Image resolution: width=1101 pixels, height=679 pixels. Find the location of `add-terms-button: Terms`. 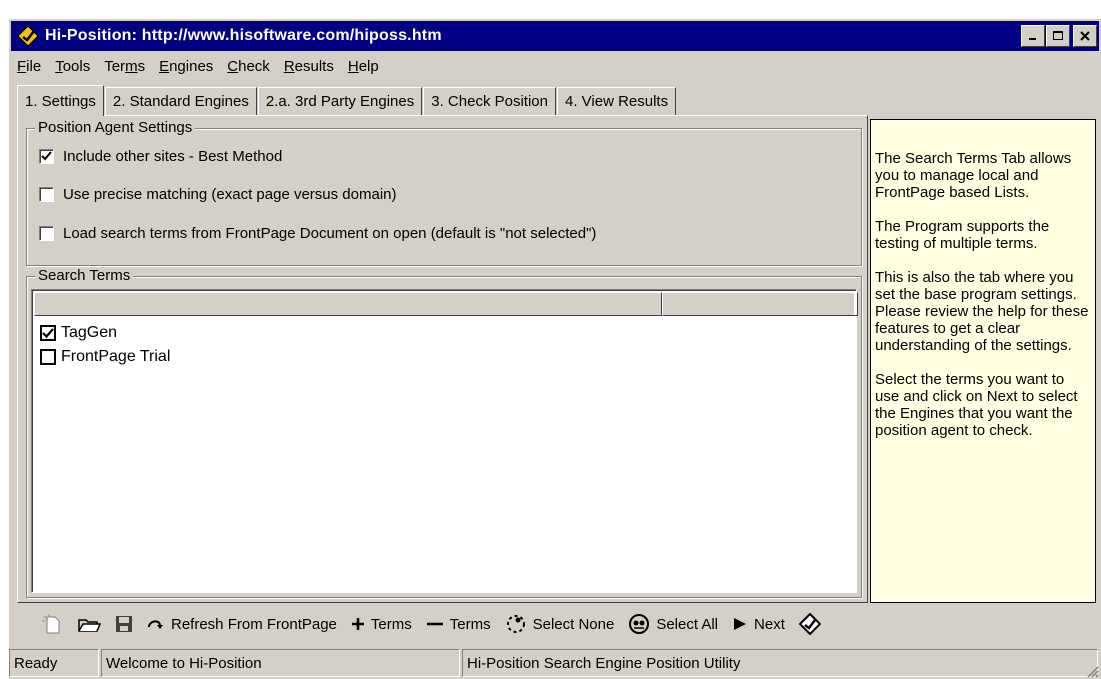

add-terms-button: Terms is located at coordinates (381, 624).